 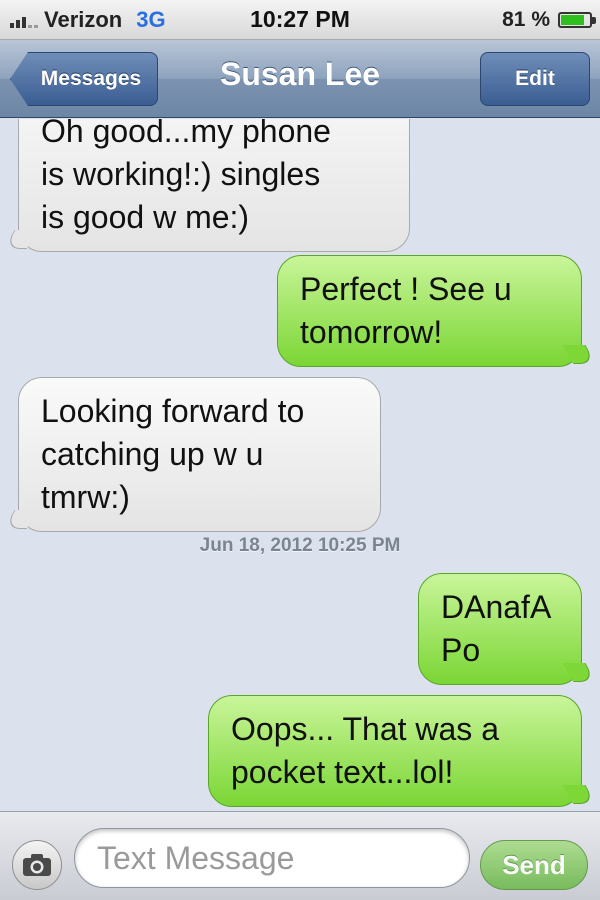 I want to click on outgoing-message-bubble: DAnafA Po, so click(x=500, y=629).